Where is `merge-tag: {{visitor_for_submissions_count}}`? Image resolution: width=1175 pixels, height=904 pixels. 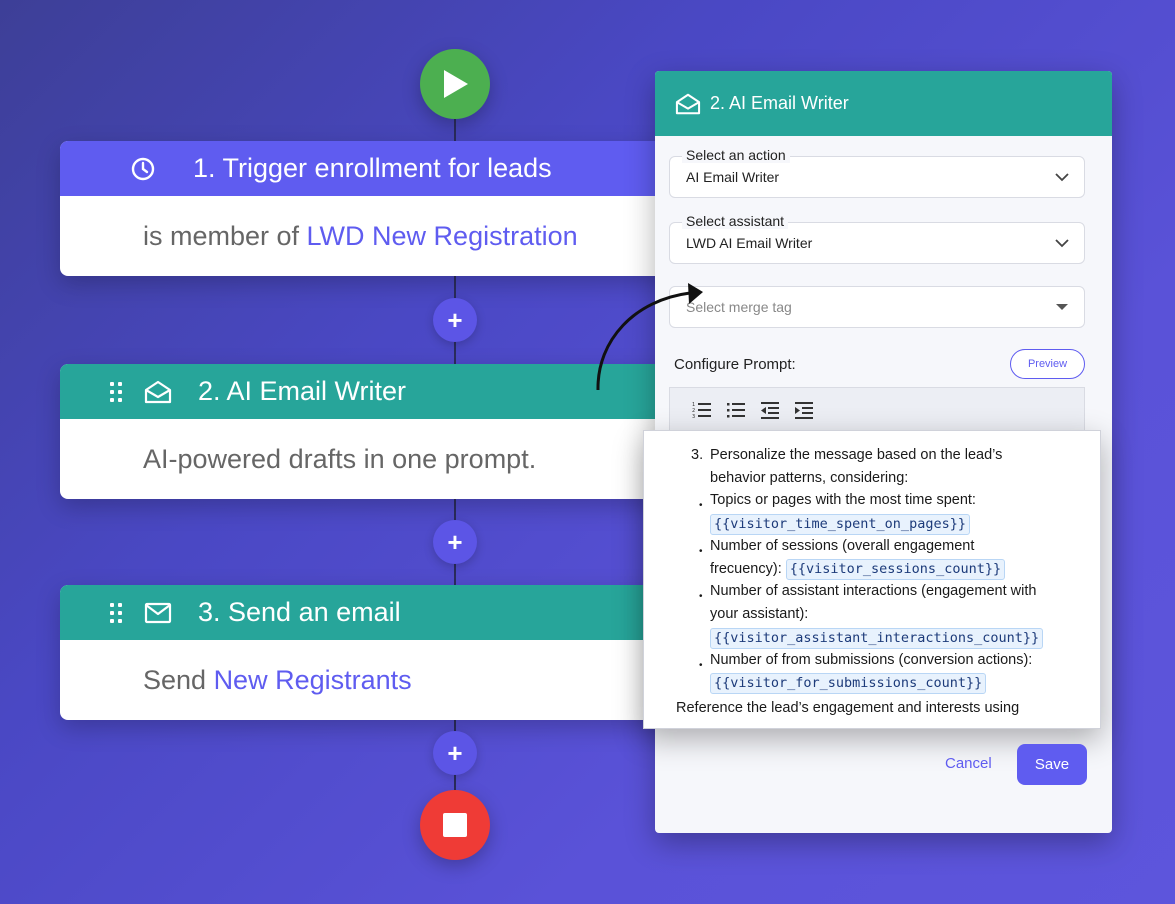 merge-tag: {{visitor_for_submissions_count}} is located at coordinates (848, 683).